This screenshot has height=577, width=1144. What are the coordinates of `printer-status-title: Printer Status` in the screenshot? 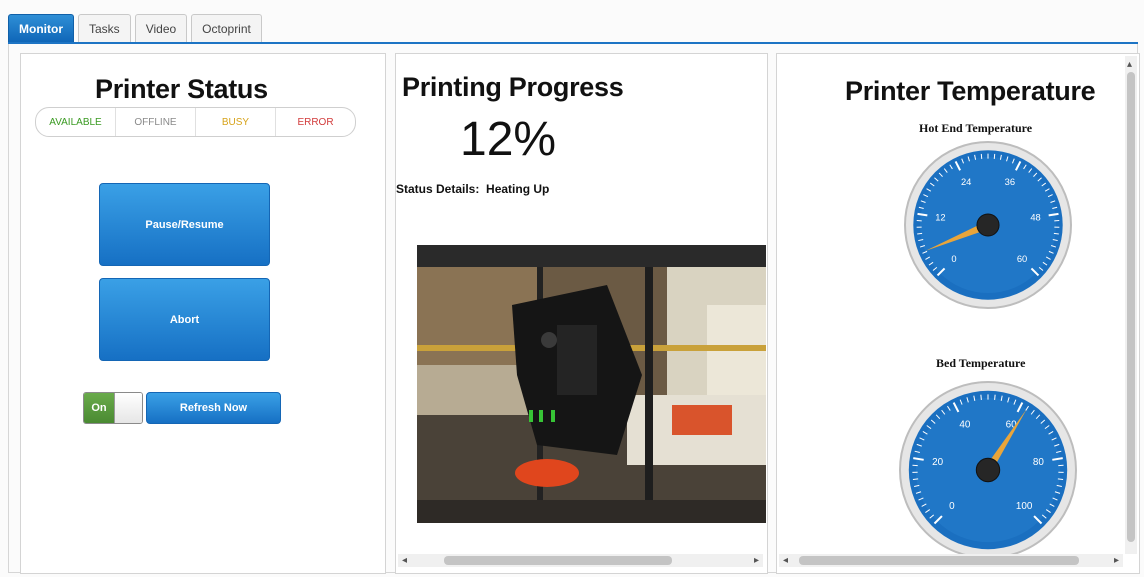 It's located at (181, 89).